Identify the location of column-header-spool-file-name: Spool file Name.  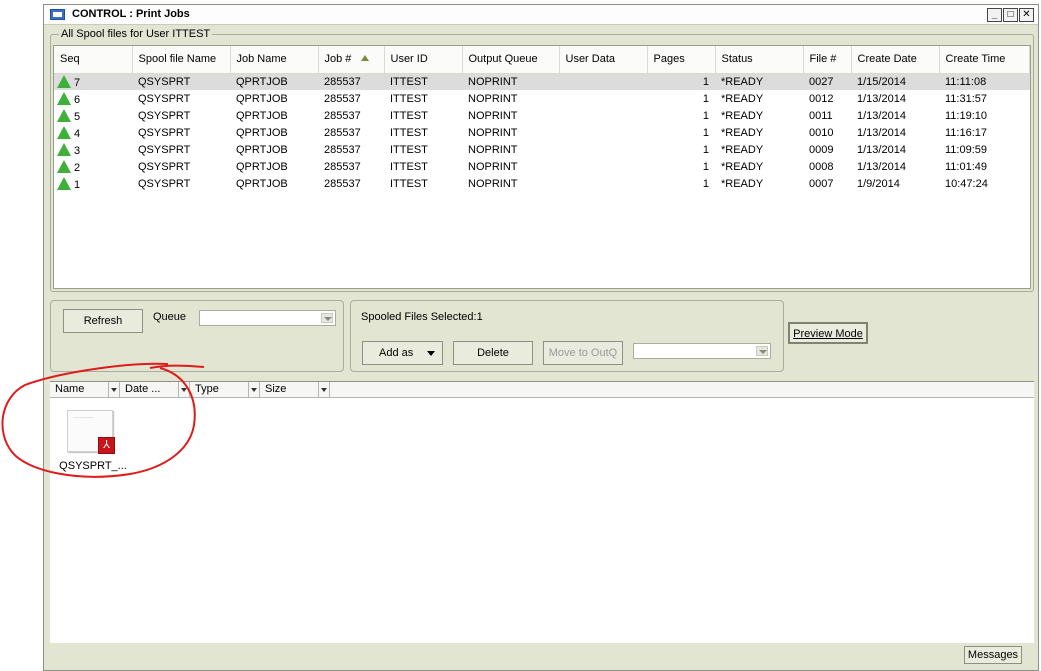
(181, 60).